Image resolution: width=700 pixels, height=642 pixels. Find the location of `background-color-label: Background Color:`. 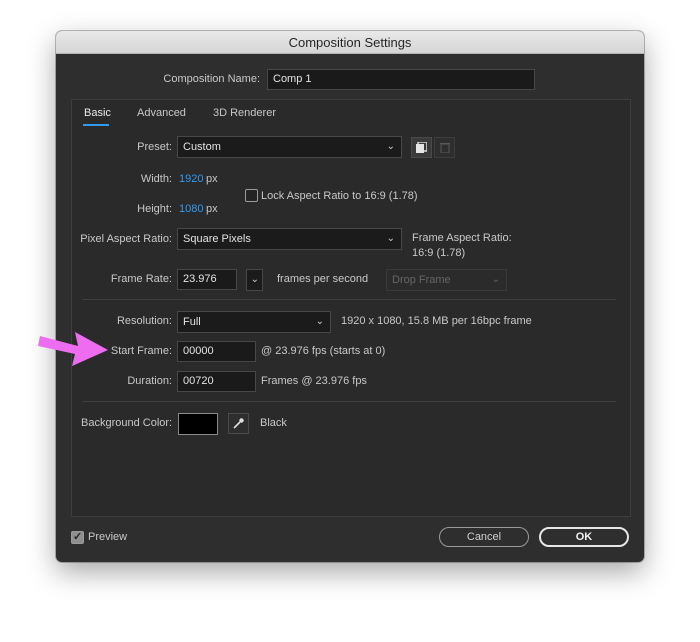

background-color-label: Background Color: is located at coordinates (127, 423).